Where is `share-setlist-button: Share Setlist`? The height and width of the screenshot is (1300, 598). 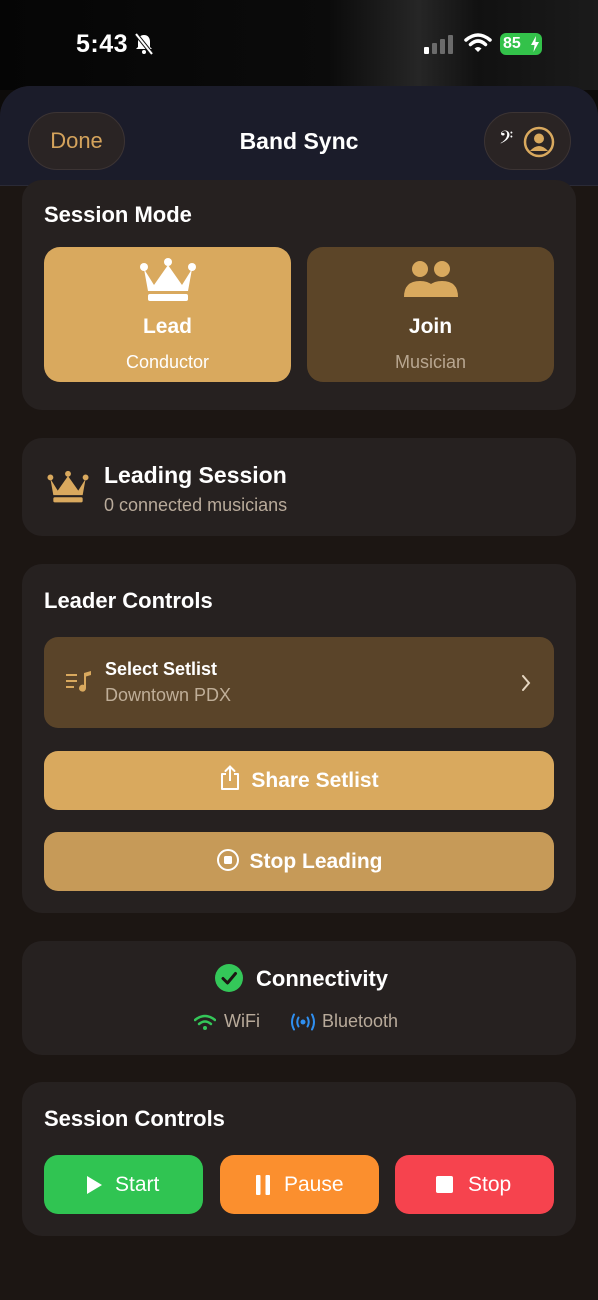 share-setlist-button: Share Setlist is located at coordinates (299, 780).